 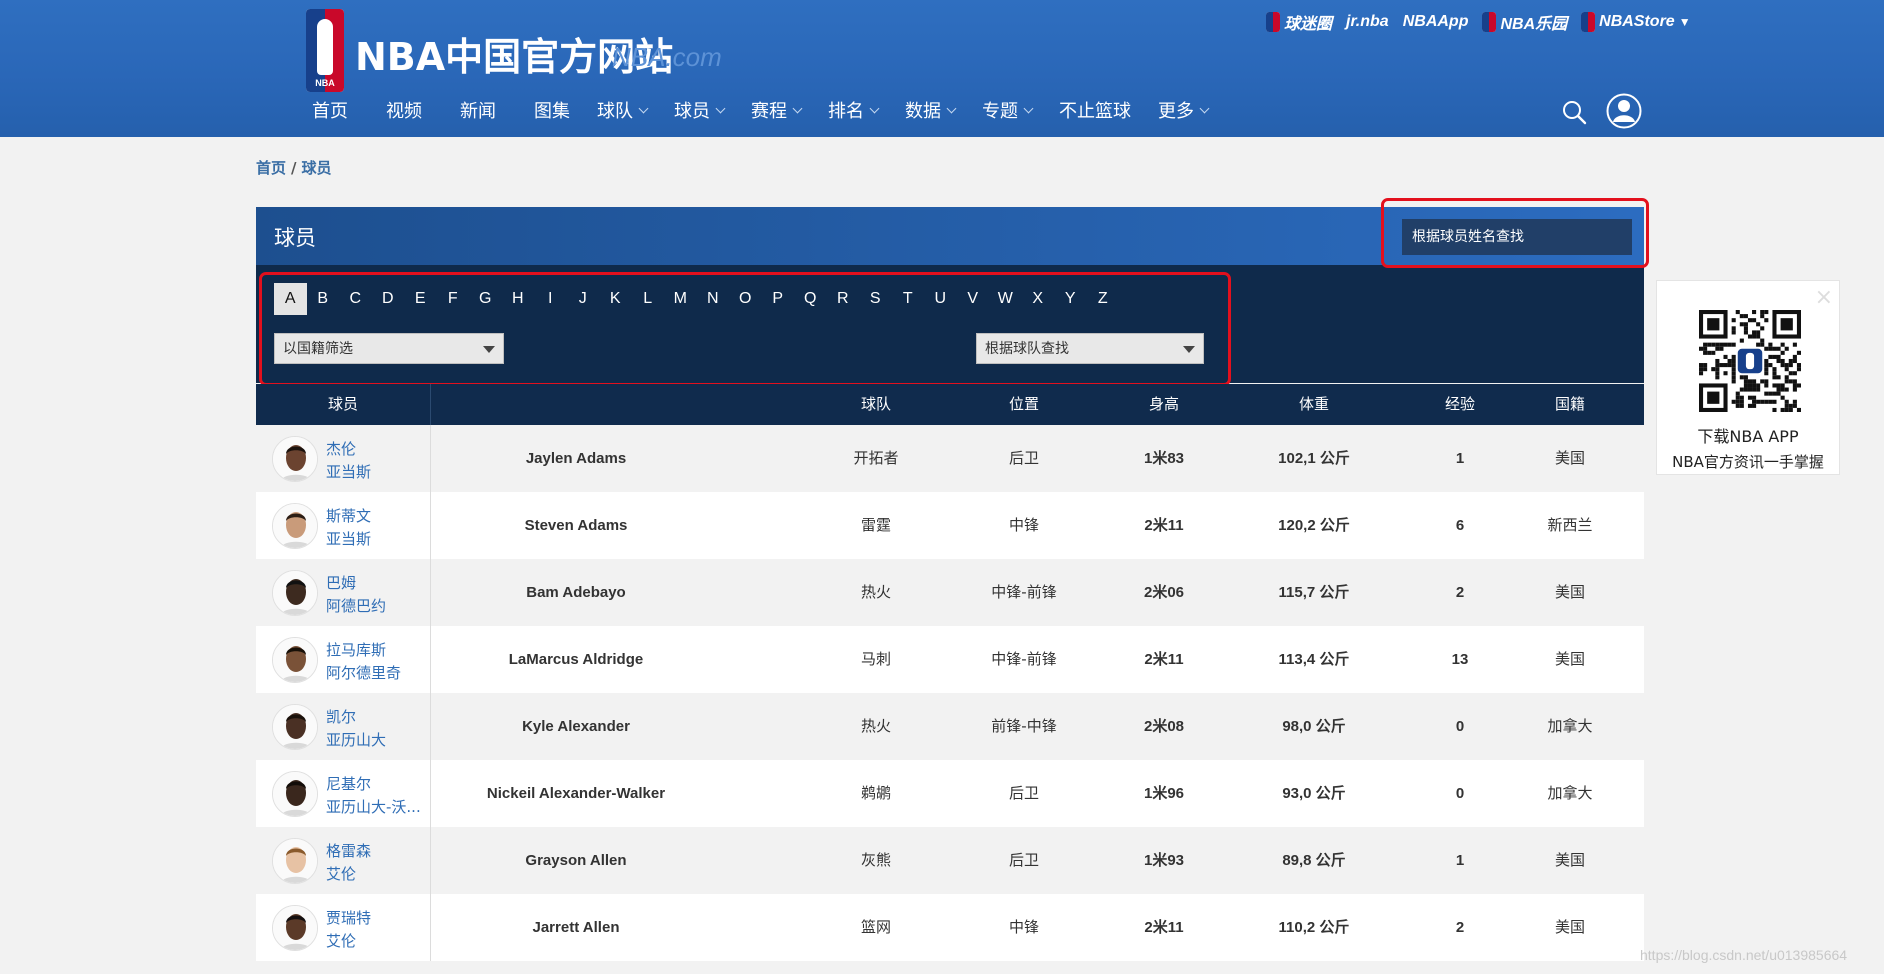 What do you see at coordinates (777, 110) in the screenshot?
I see `nav-item-6: 赛程` at bounding box center [777, 110].